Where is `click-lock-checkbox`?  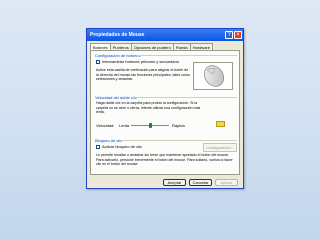
click-lock-checkbox is located at coordinates (98, 146).